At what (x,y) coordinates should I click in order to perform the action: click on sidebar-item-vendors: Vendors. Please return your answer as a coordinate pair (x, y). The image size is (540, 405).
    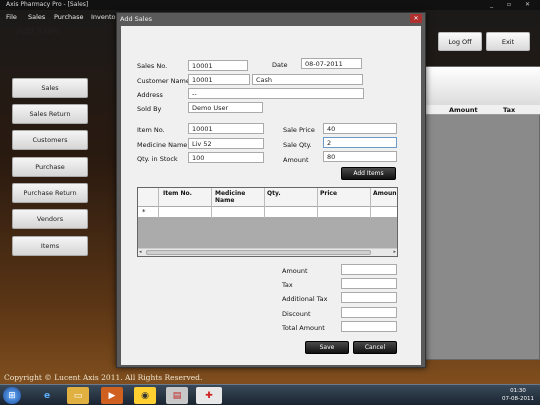
    Looking at the image, I should click on (50, 219).